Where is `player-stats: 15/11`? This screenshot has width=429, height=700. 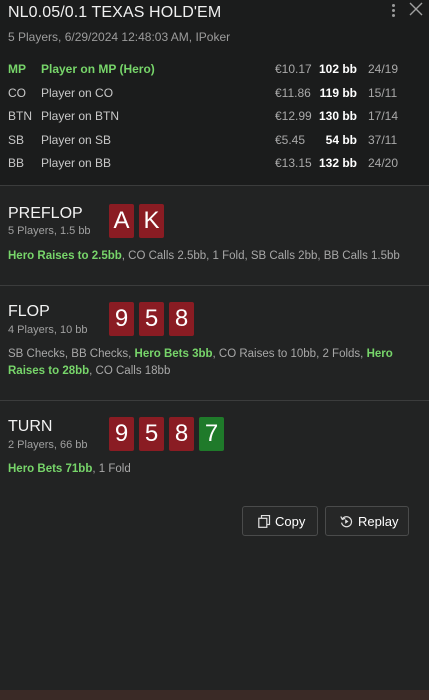 player-stats: 15/11 is located at coordinates (383, 92).